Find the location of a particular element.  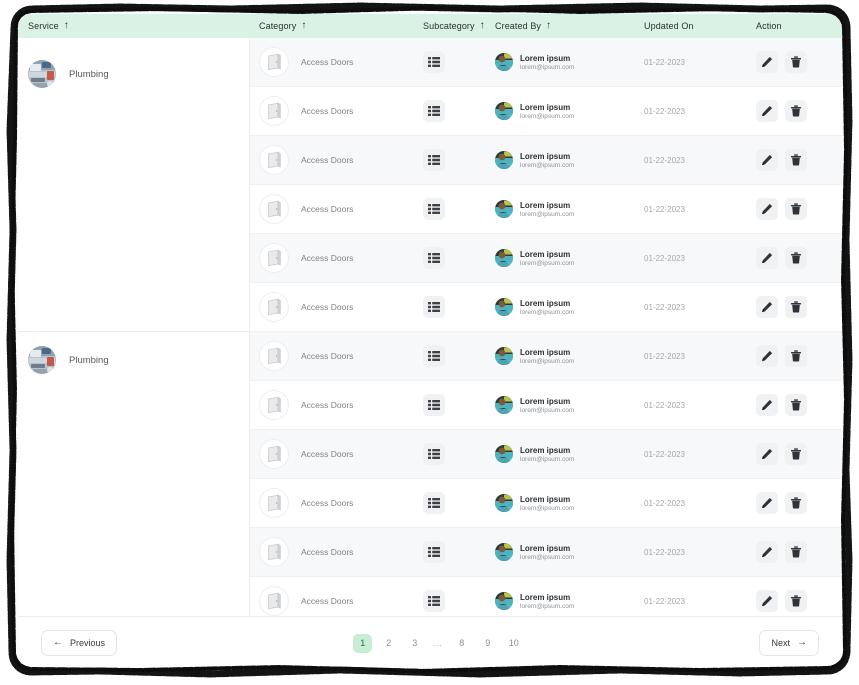

page-number-button: 2 is located at coordinates (388, 643).